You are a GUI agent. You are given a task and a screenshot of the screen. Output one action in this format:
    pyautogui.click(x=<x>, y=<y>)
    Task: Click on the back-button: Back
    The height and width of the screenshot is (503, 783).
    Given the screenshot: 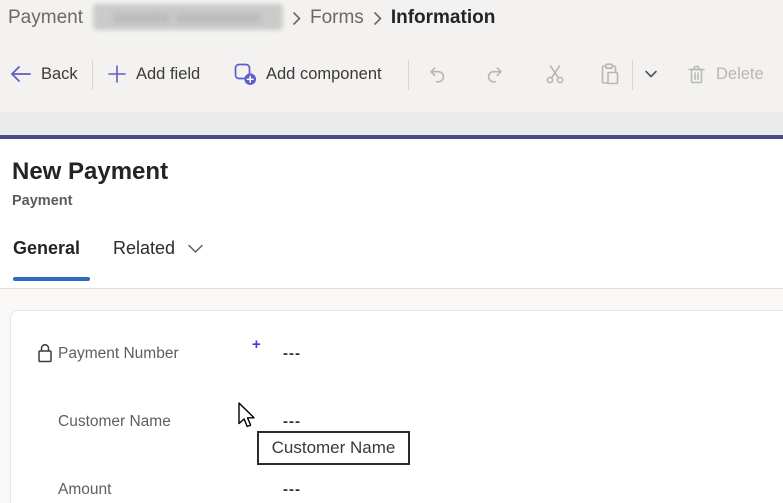 What is the action you would take?
    pyautogui.click(x=44, y=74)
    